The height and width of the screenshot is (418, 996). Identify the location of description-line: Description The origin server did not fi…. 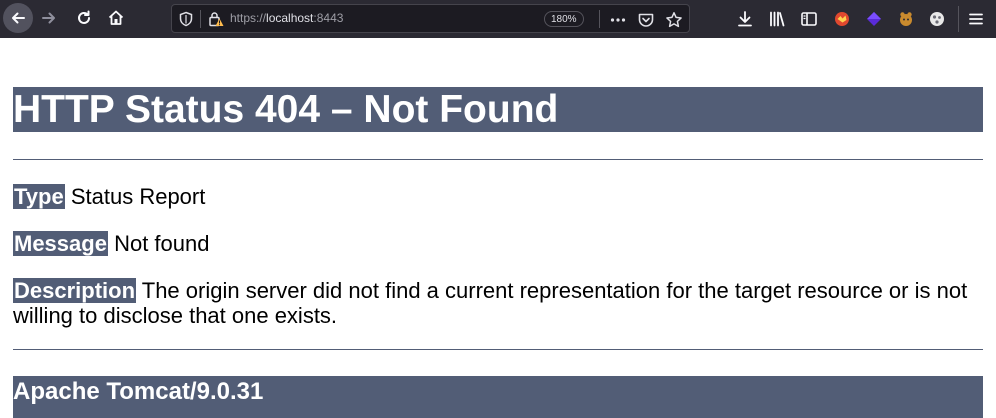
(498, 303).